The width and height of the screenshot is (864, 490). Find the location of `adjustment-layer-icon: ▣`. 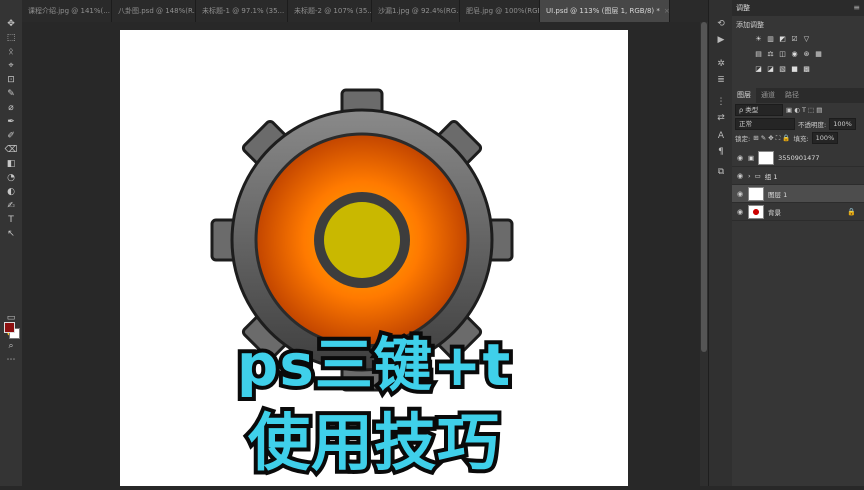

adjustment-layer-icon: ▣ is located at coordinates (751, 157).